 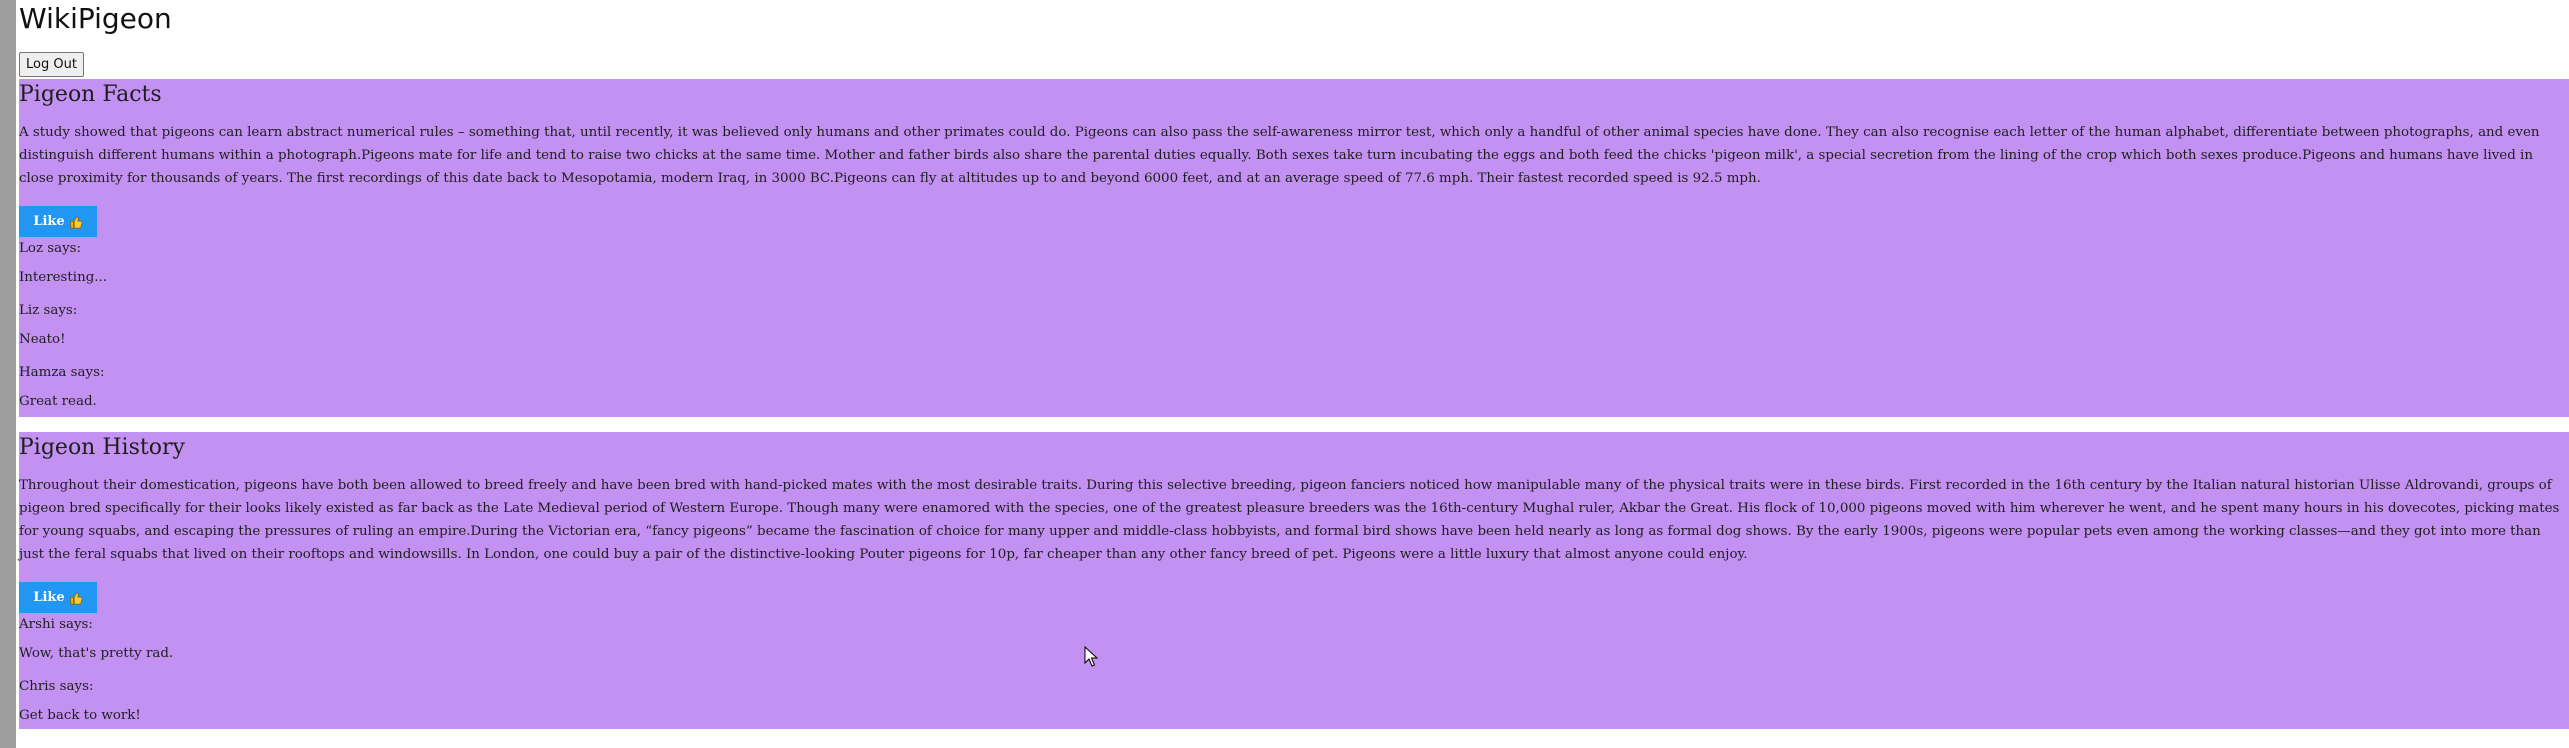 I want to click on comment: Arshi says: Wow, that's pretty rad., so click(x=1294, y=639).